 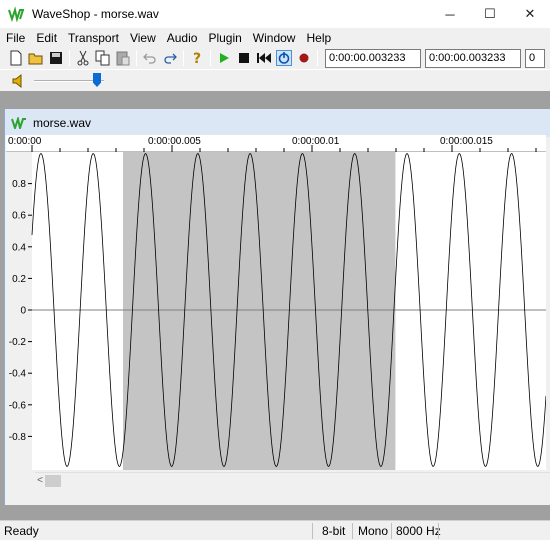 I want to click on undo-icon, so click(x=150, y=58).